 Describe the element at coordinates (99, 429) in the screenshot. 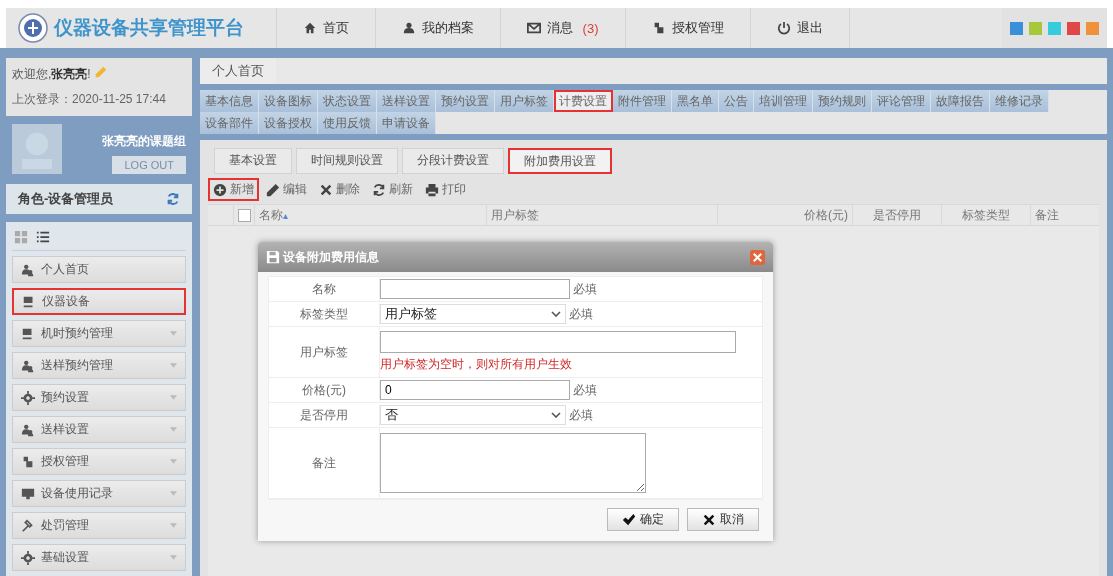

I see `menu-item: 送样设置` at that location.